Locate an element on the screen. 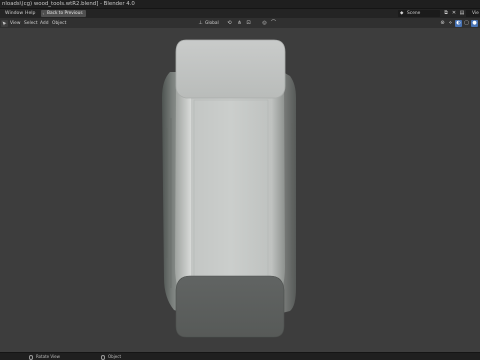 The image size is (480, 360). scene-icon: ◆ is located at coordinates (402, 13).